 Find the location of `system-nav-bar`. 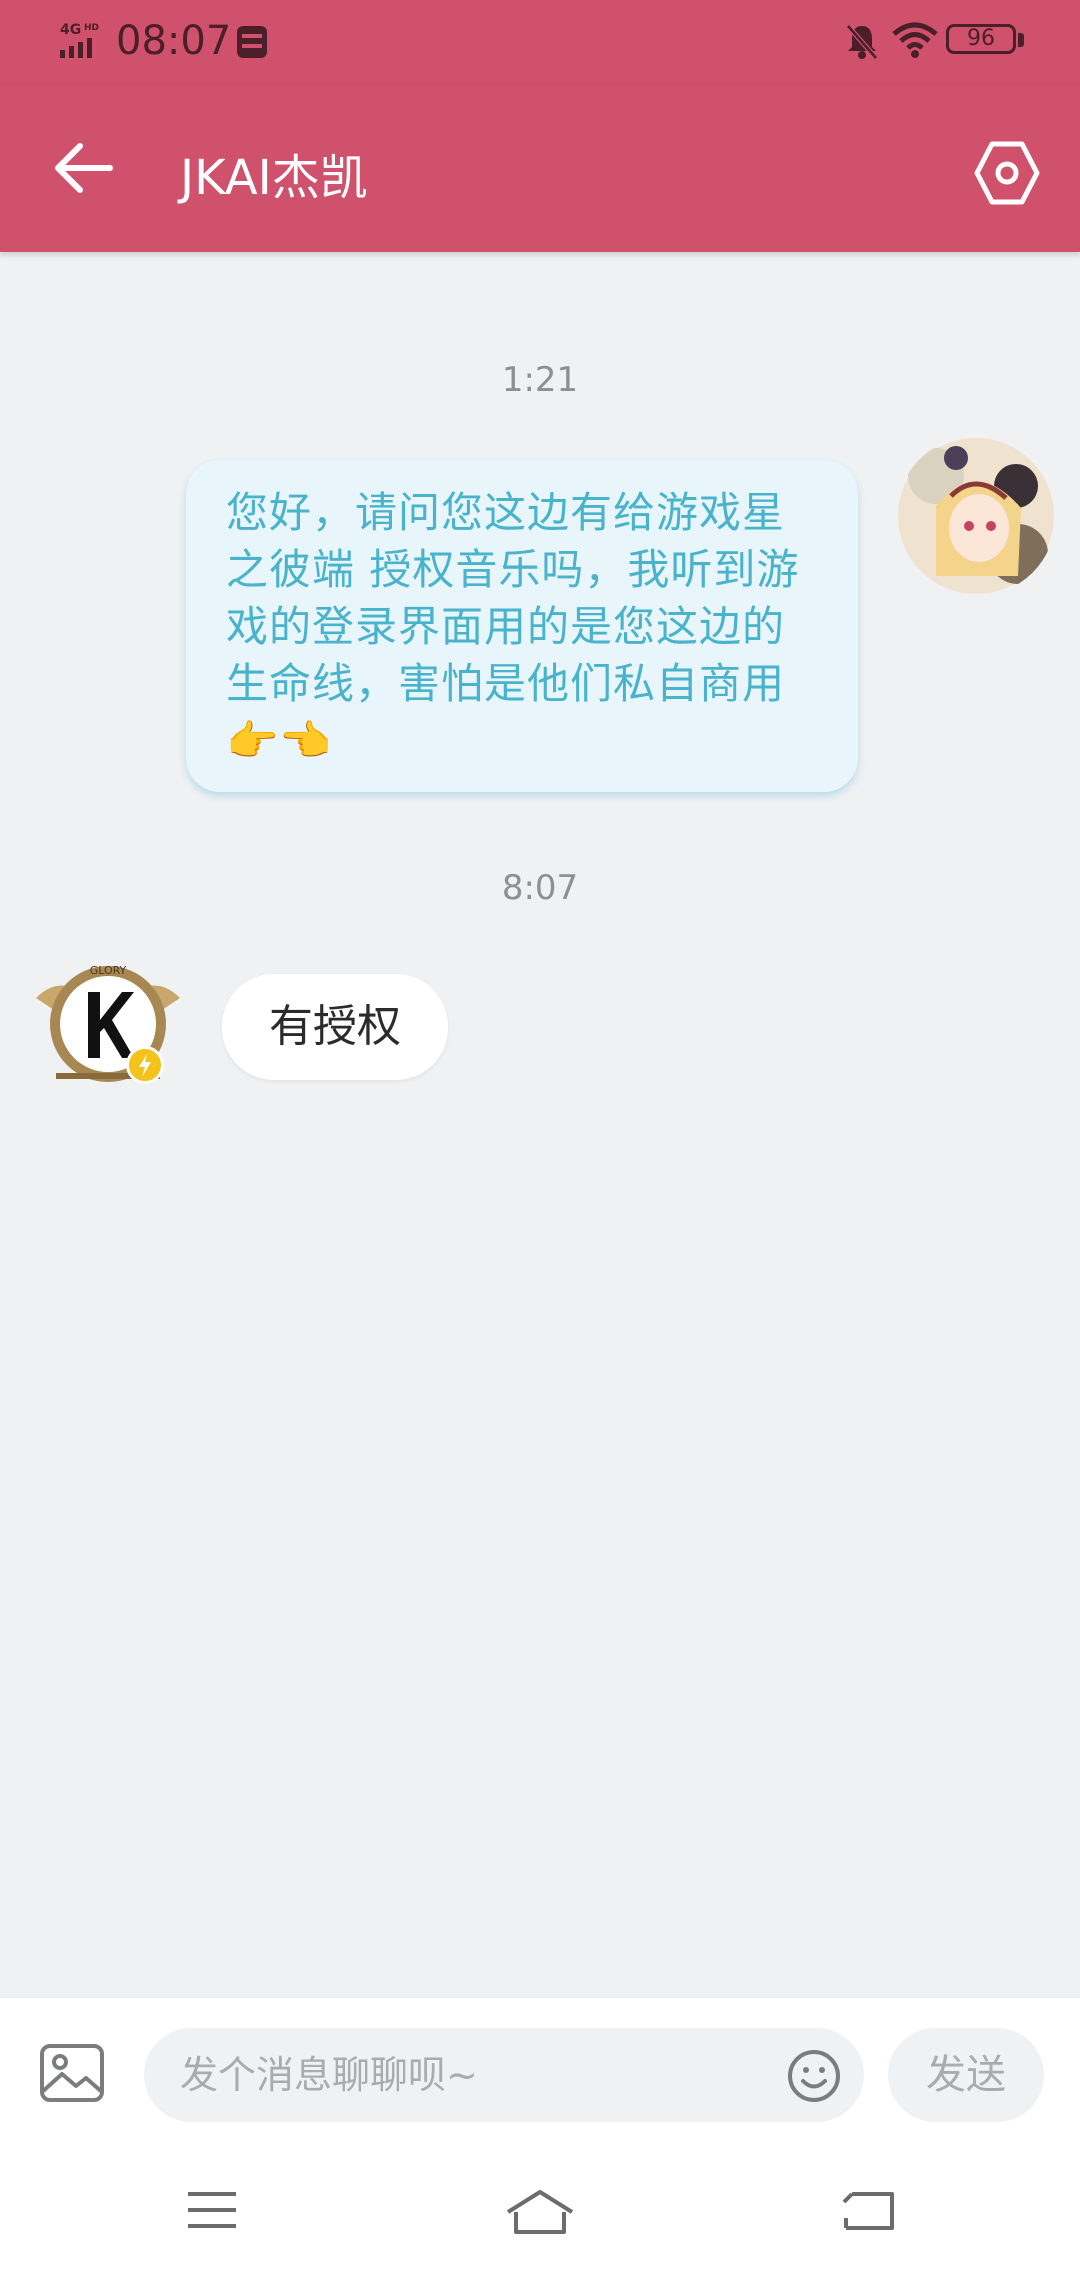

system-nav-bar is located at coordinates (540, 2214).